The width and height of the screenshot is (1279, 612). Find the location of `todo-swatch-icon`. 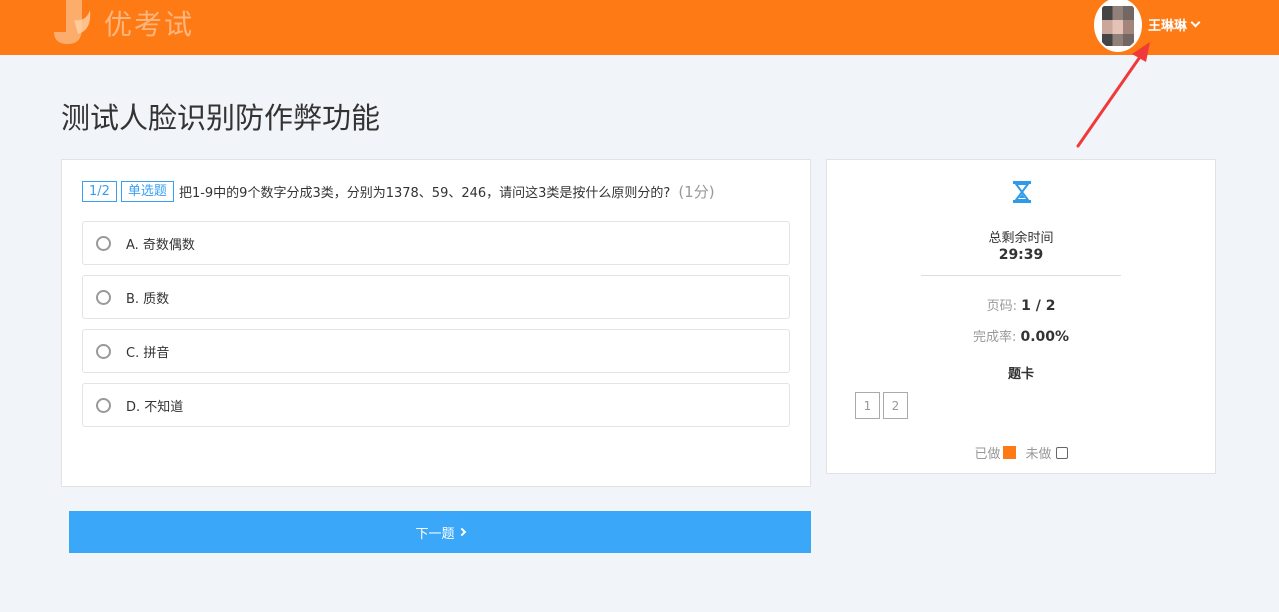

todo-swatch-icon is located at coordinates (1061, 452).